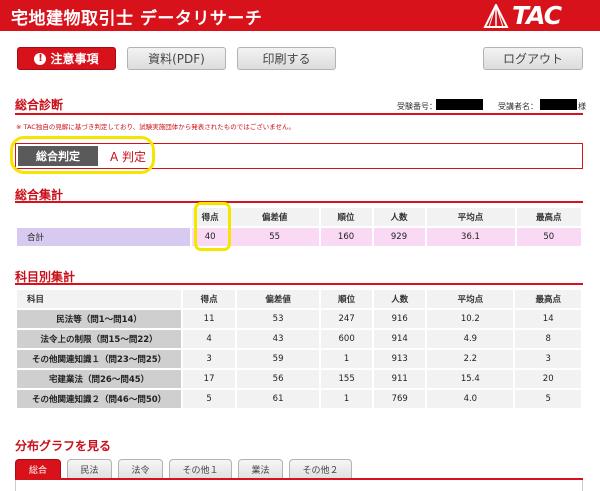  Describe the element at coordinates (300, 15) in the screenshot. I see `app-header: 宅地建物取引士 データリサーチ TAC` at that location.